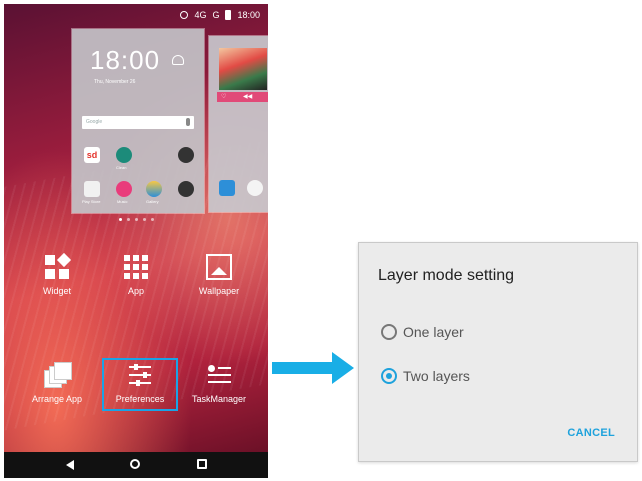 This screenshot has height=481, width=642. I want to click on taskmanager-button: TaskManager, so click(219, 383).